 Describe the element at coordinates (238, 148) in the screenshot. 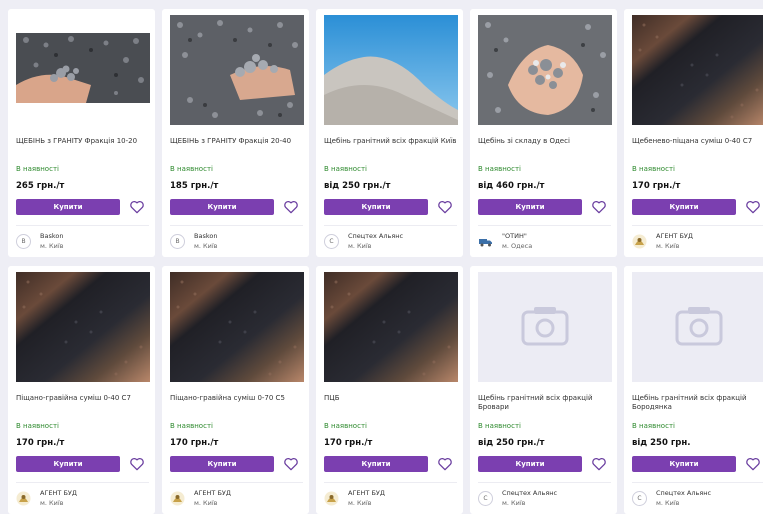

I see `product-title: ЩЕБІНЬ з ГРАНІТУ Фракція 20-40` at that location.